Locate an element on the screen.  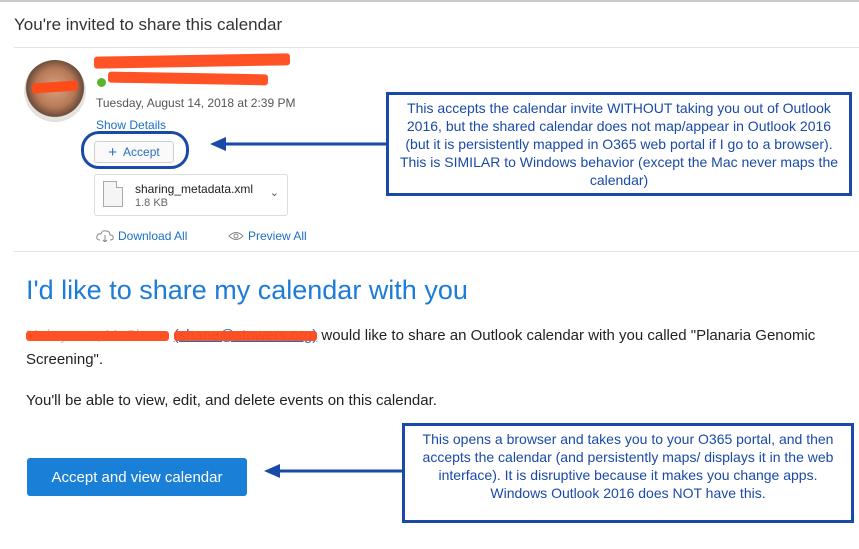
sender-name-redaction is located at coordinates (192, 61).